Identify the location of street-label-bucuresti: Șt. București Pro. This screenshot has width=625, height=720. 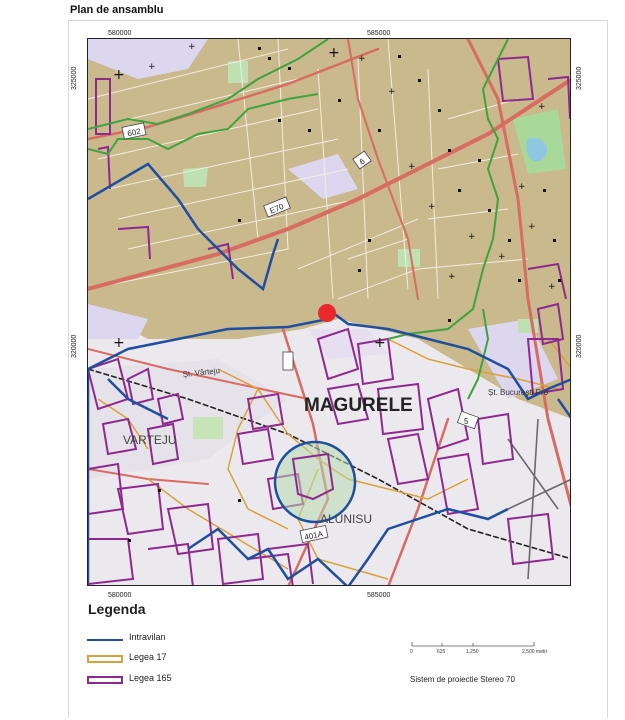
(518, 392).